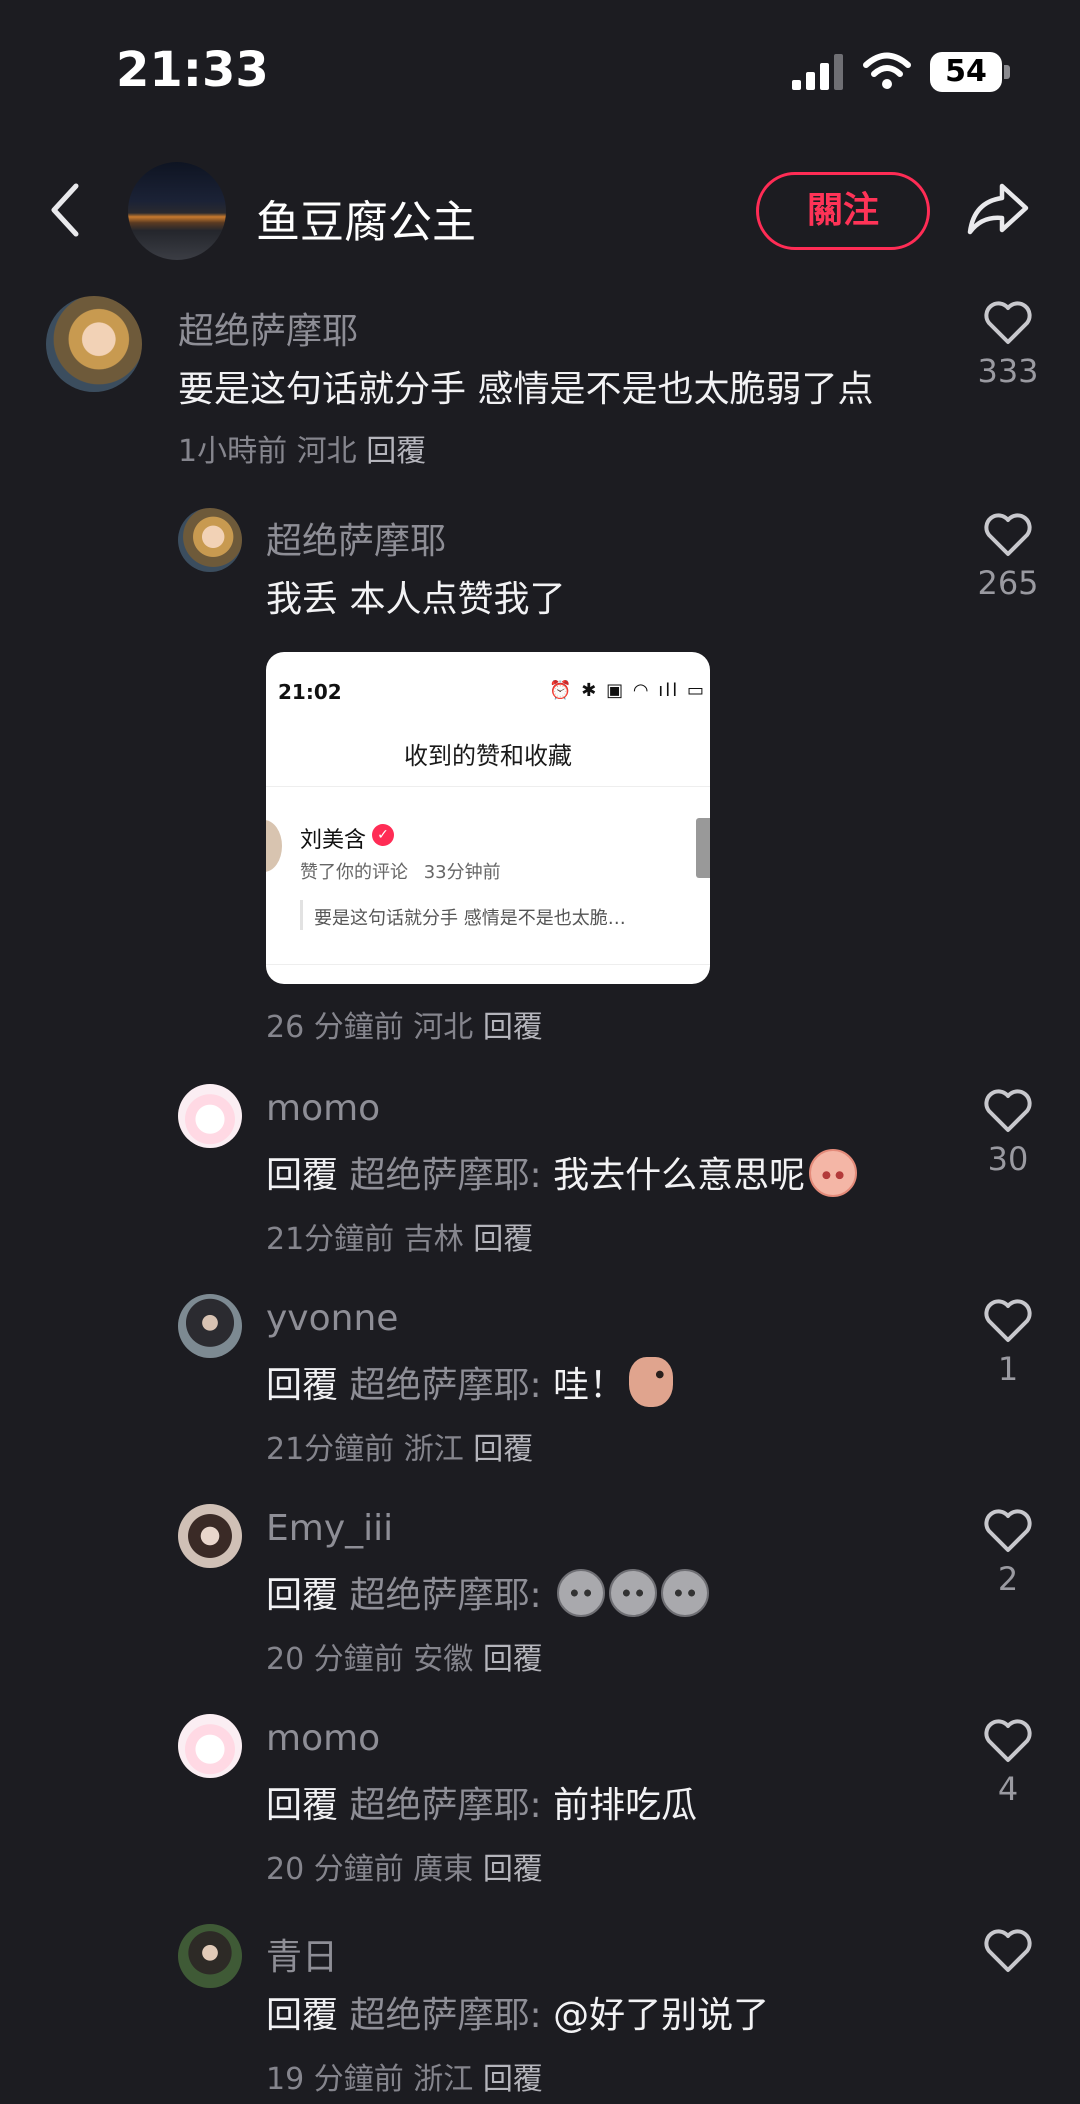 The width and height of the screenshot is (1080, 2104). What do you see at coordinates (1008, 1369) in the screenshot?
I see `like-count: 1` at bounding box center [1008, 1369].